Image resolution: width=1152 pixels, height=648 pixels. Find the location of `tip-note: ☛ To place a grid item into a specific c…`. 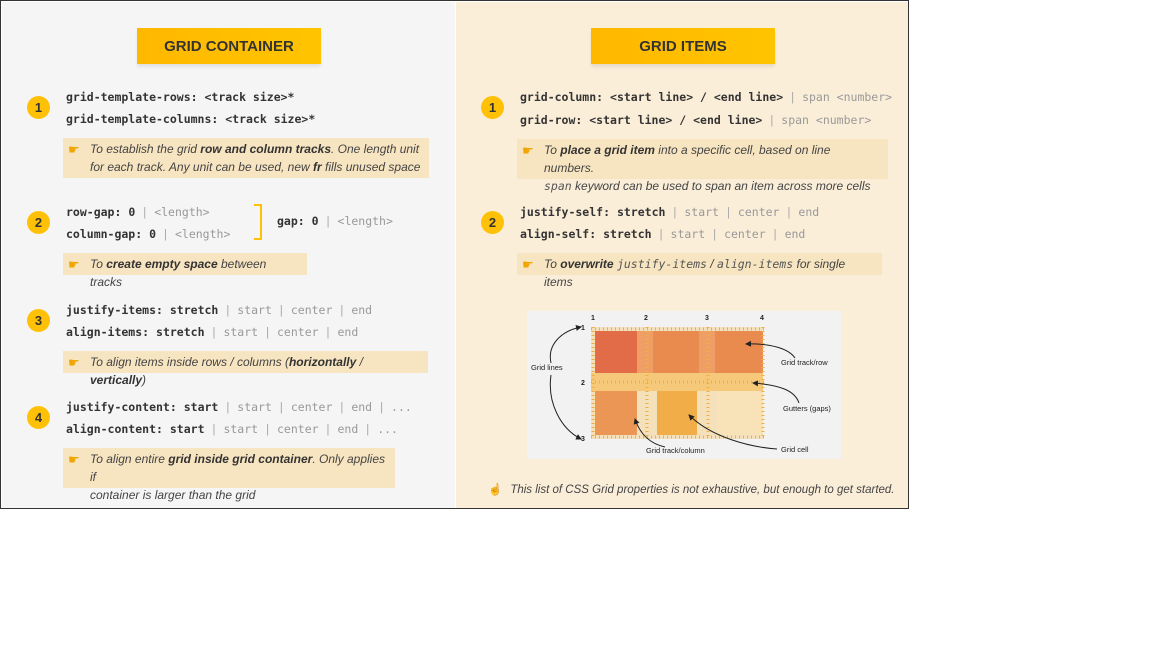

tip-note: ☛ To place a grid item into a specific c… is located at coordinates (702, 166).